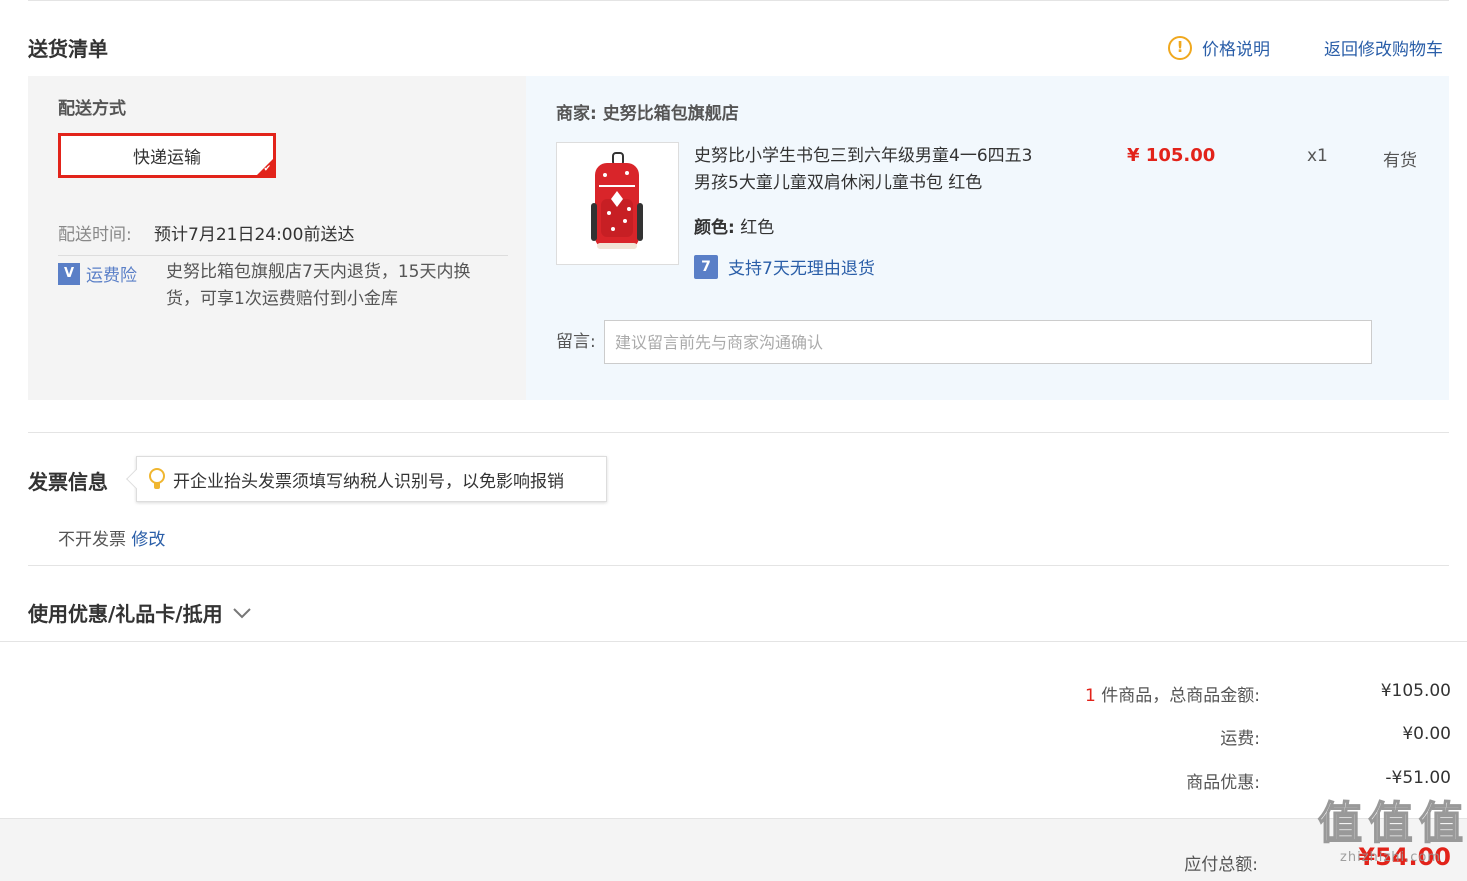 This screenshot has width=1467, height=881. Describe the element at coordinates (368, 481) in the screenshot. I see `invoice-tip-text: 开企业抬头发票须填写纳税人识别号，以免影响报销` at that location.